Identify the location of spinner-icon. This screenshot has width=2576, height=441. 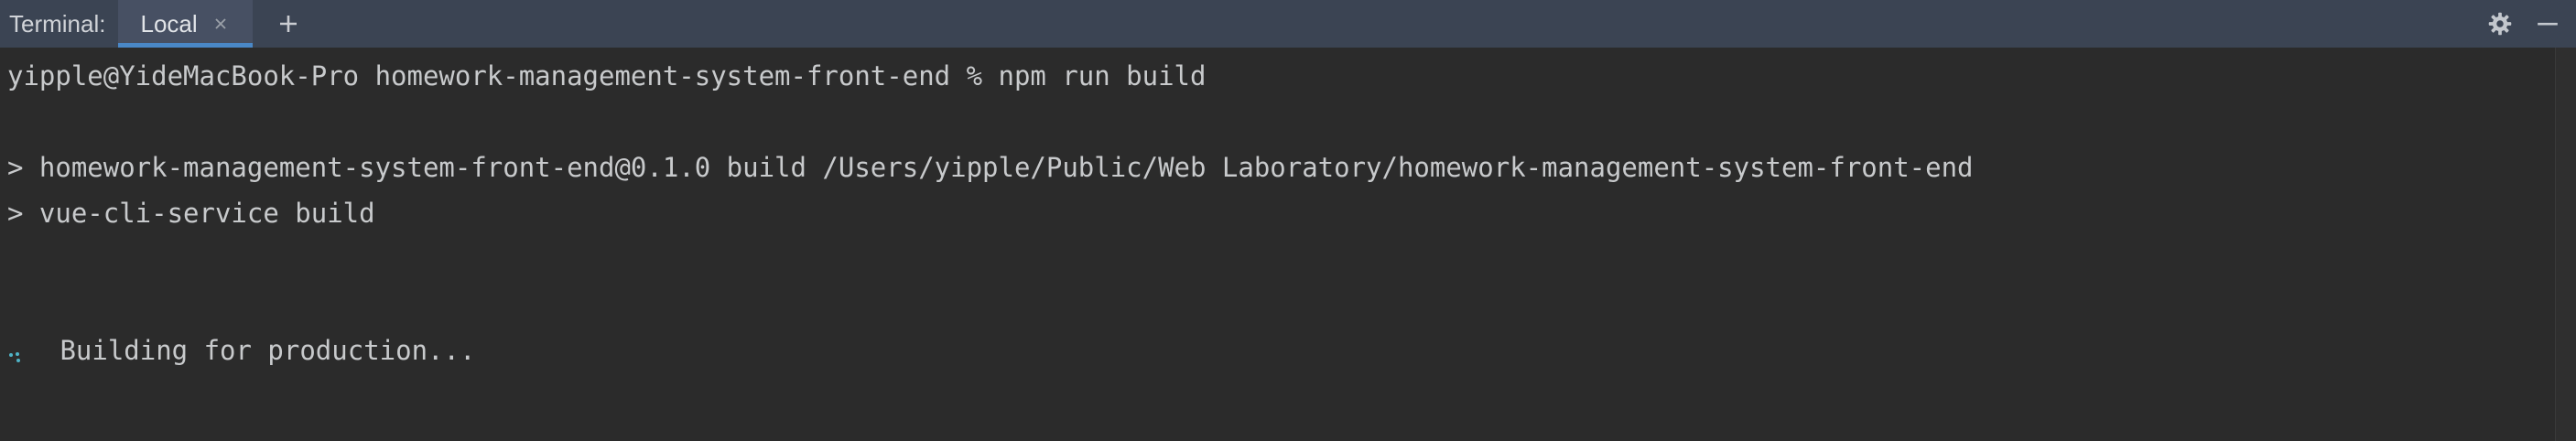
(15, 351).